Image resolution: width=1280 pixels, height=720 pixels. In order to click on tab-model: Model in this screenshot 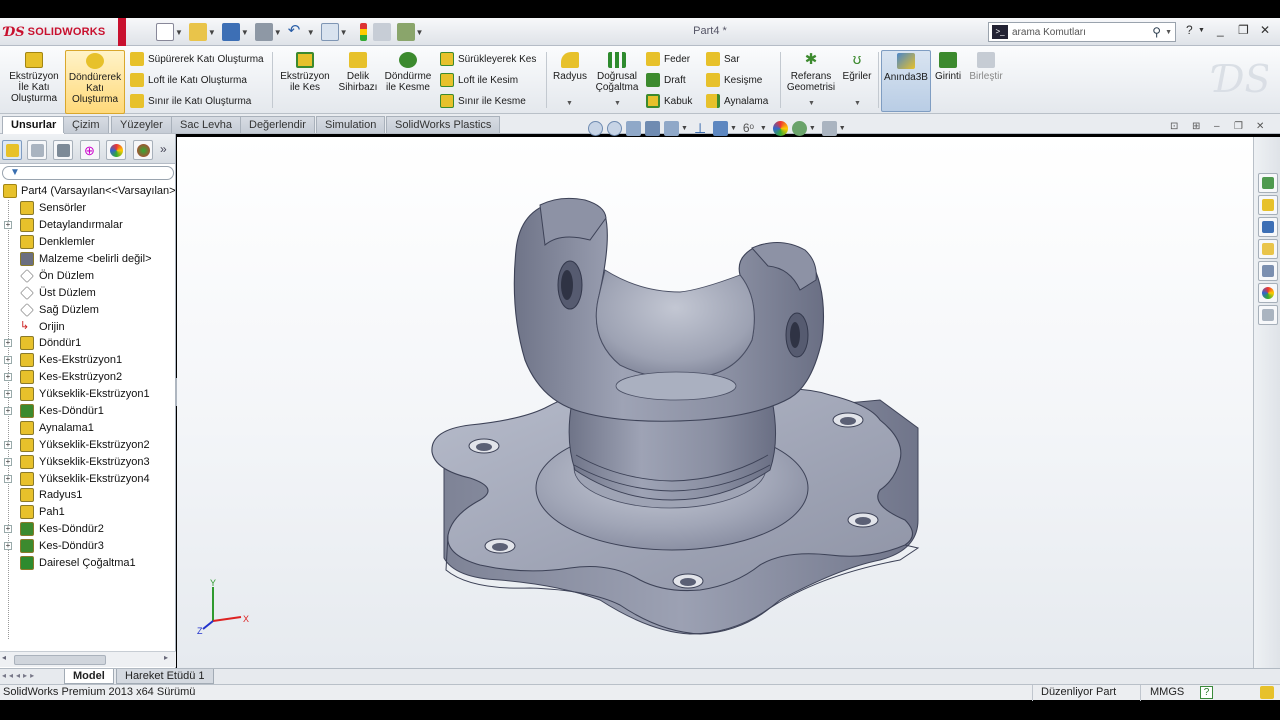, I will do `click(89, 676)`.